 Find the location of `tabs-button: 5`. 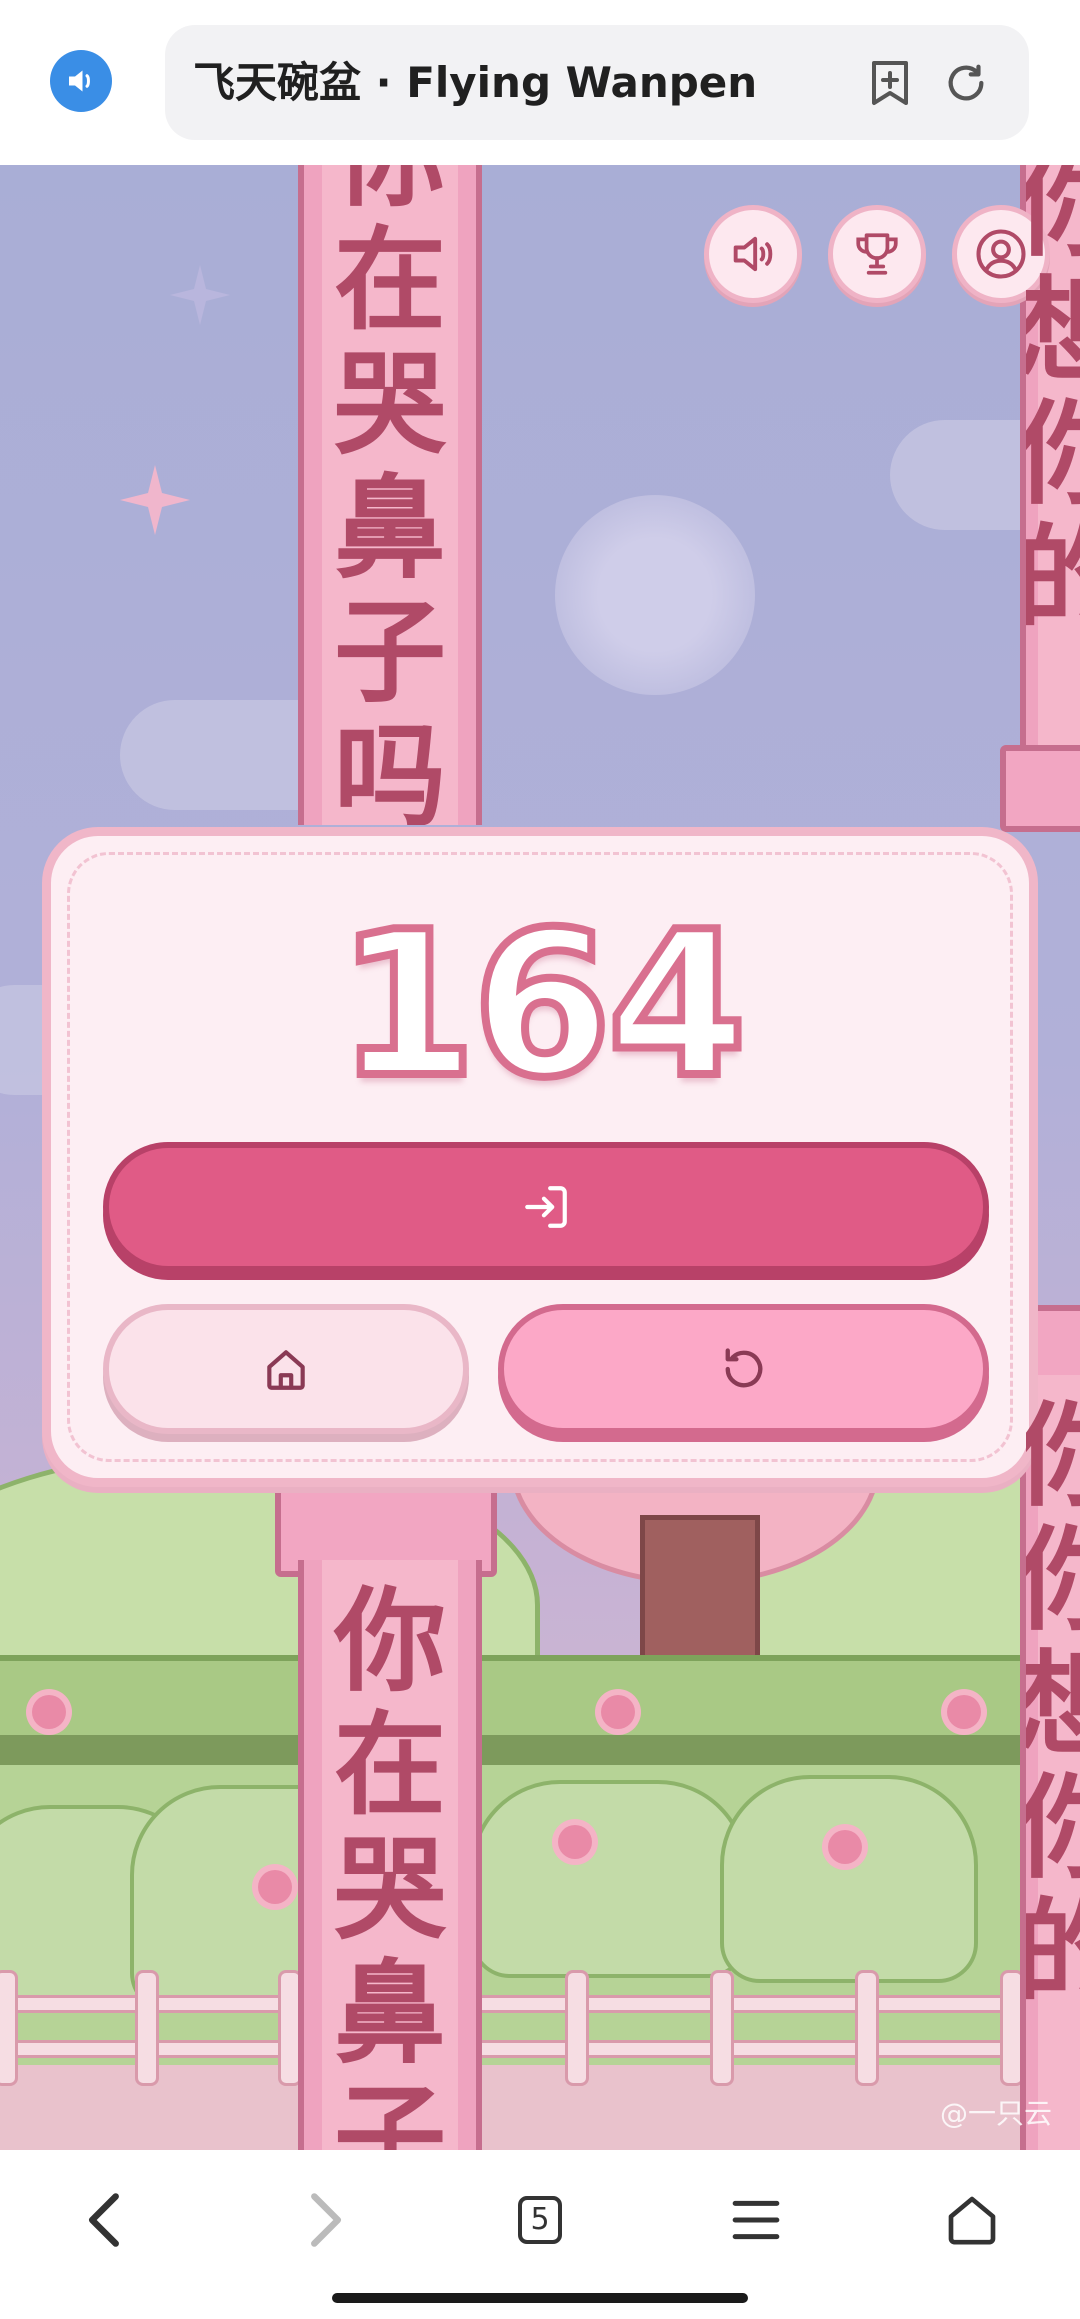

tabs-button: 5 is located at coordinates (540, 2220).